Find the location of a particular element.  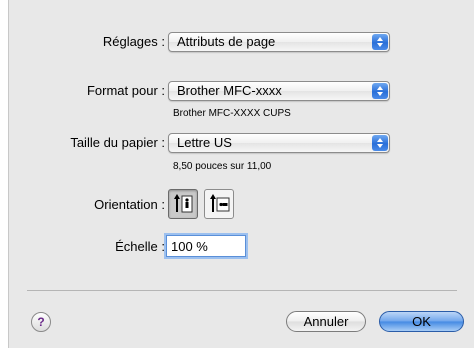

portrait-icon is located at coordinates (183, 203).